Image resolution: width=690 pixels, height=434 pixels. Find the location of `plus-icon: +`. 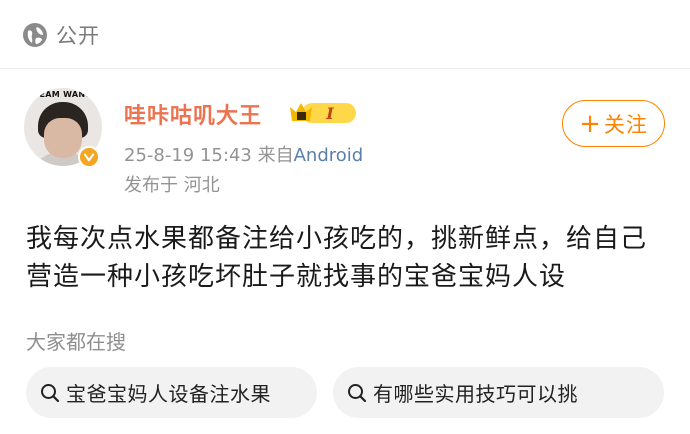

plus-icon: + is located at coordinates (590, 123).